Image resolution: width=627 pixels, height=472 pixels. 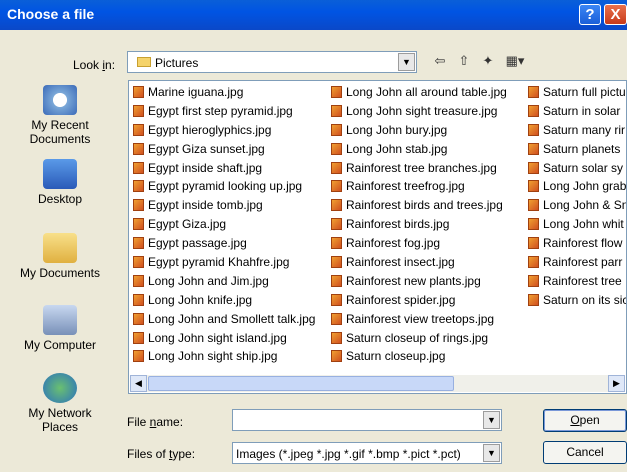 What do you see at coordinates (223, 111) in the screenshot?
I see `file-item: Egypt first step pyramid.jpg` at bounding box center [223, 111].